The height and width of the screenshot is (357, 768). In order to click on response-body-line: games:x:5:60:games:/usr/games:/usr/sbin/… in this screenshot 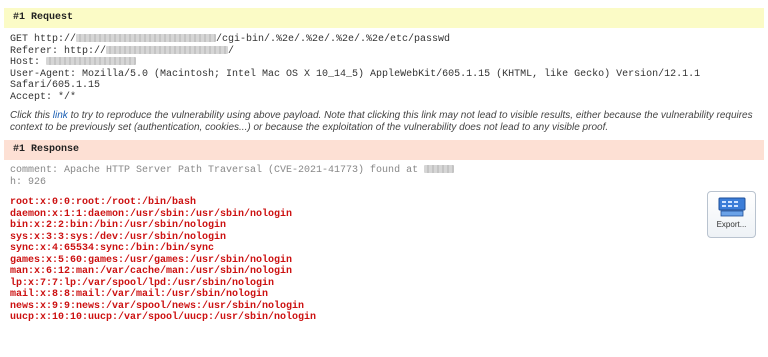, I will do `click(151, 260)`.